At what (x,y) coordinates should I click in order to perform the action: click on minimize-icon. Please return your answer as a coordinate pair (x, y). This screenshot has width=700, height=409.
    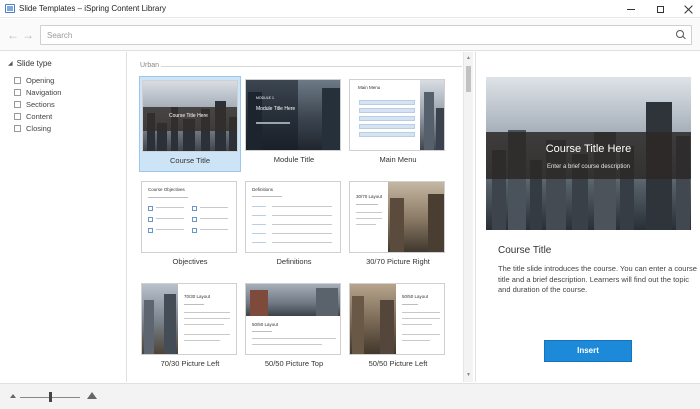
    Looking at the image, I should click on (631, 9).